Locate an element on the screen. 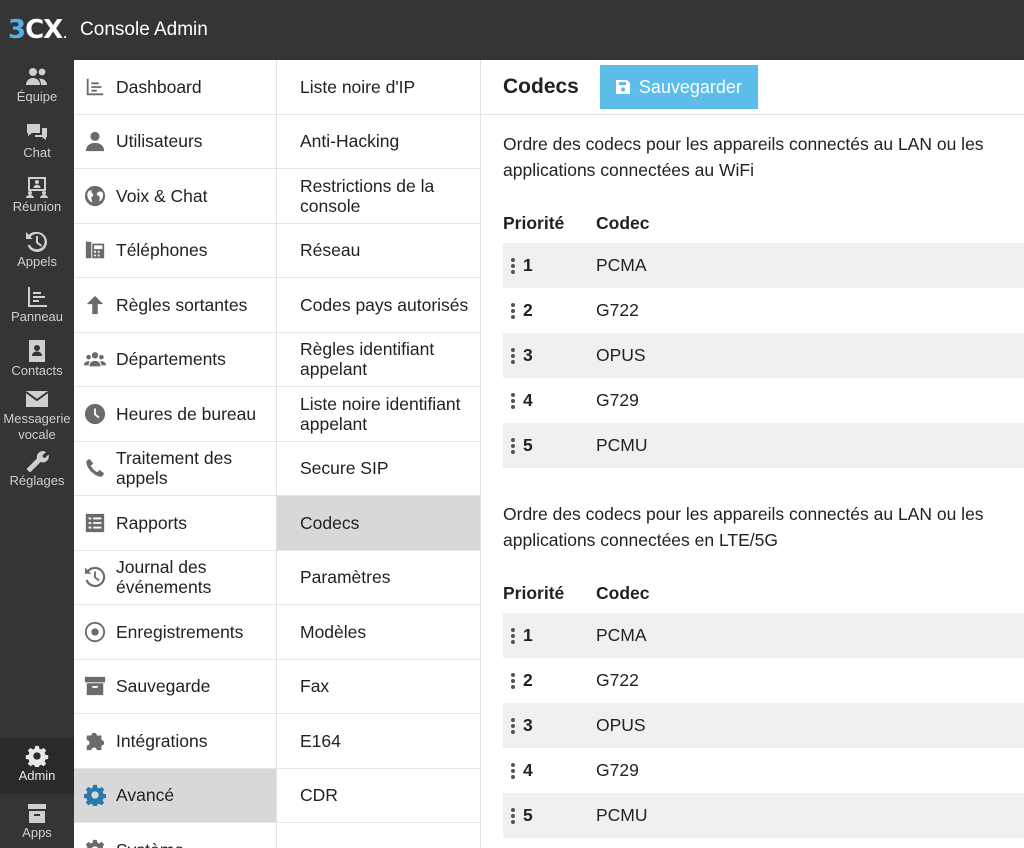  dashboard-icon is located at coordinates (95, 87).